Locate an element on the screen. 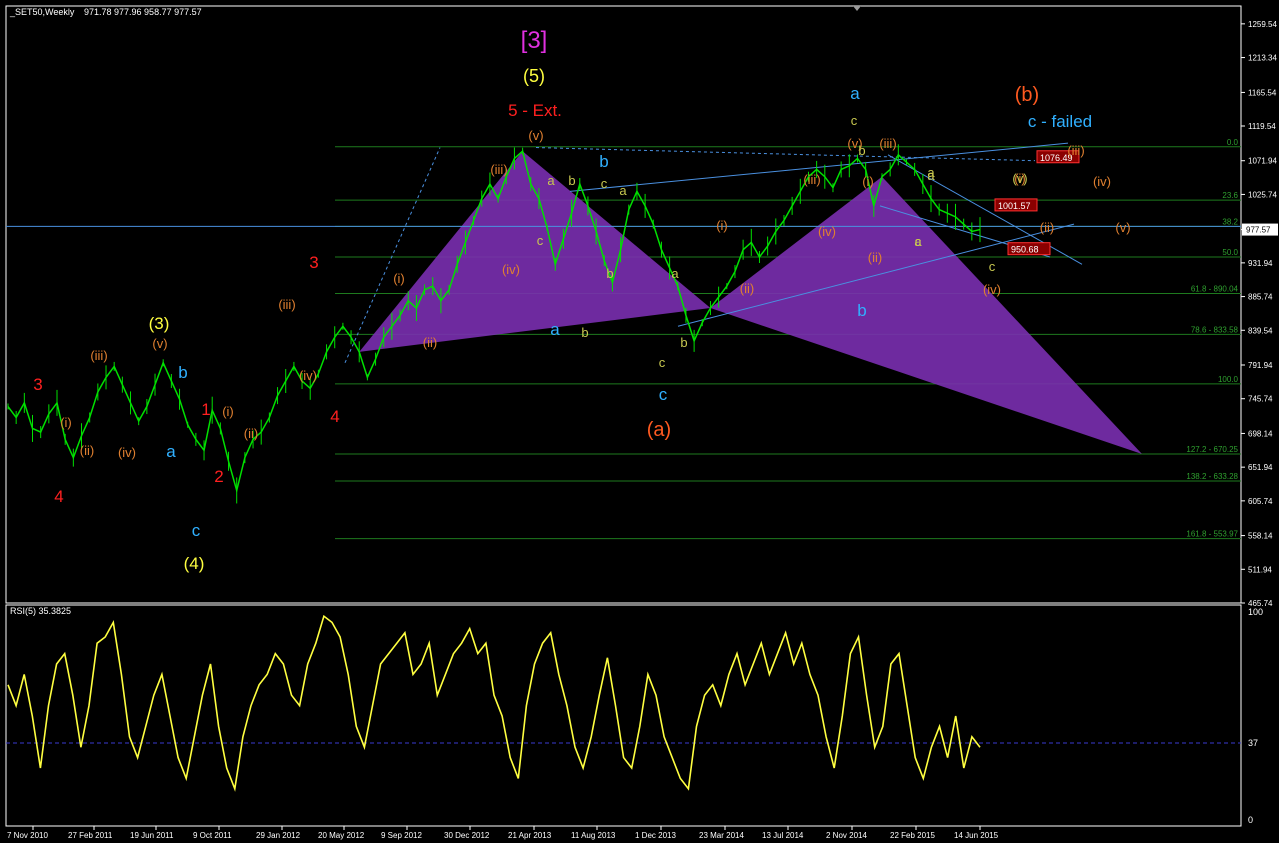 This screenshot has width=1279, height=843. fib-level-label: 23.6 is located at coordinates (1230, 195).